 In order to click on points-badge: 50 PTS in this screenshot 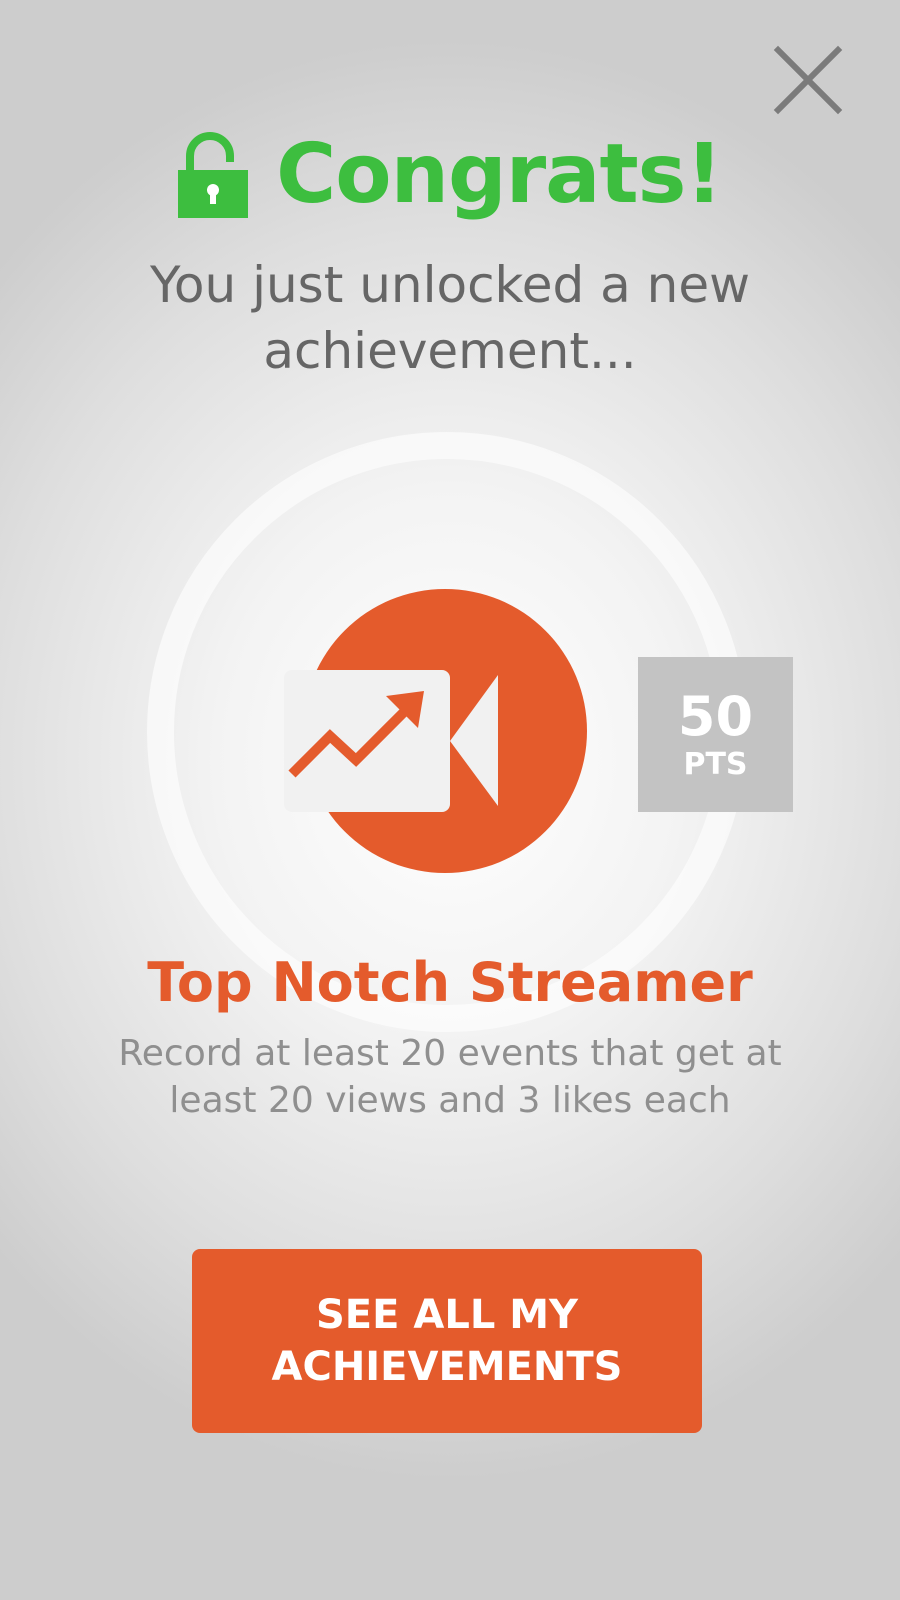, I will do `click(715, 734)`.